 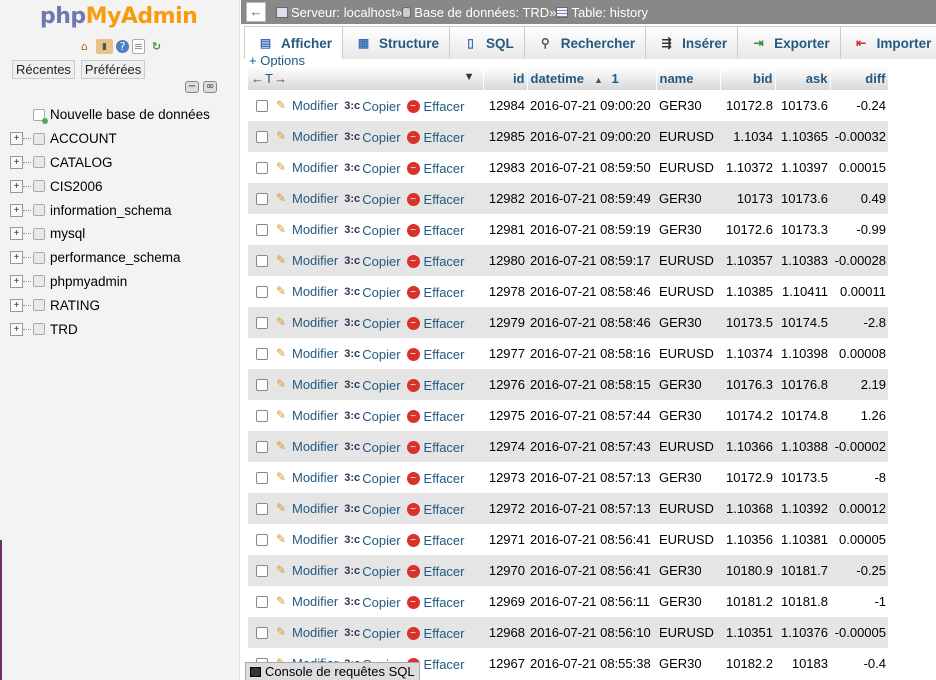 I want to click on cell-bid: 1.1034, so click(x=747, y=136).